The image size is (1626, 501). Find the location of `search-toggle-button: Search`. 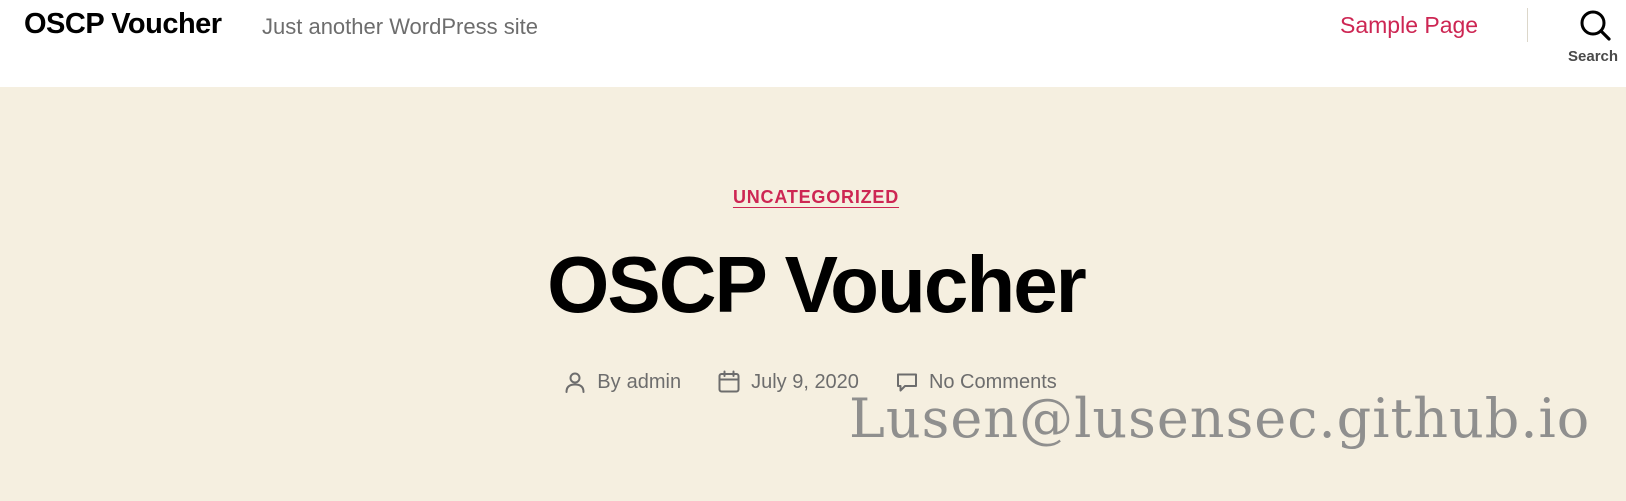

search-toggle-button: Search is located at coordinates (1593, 38).